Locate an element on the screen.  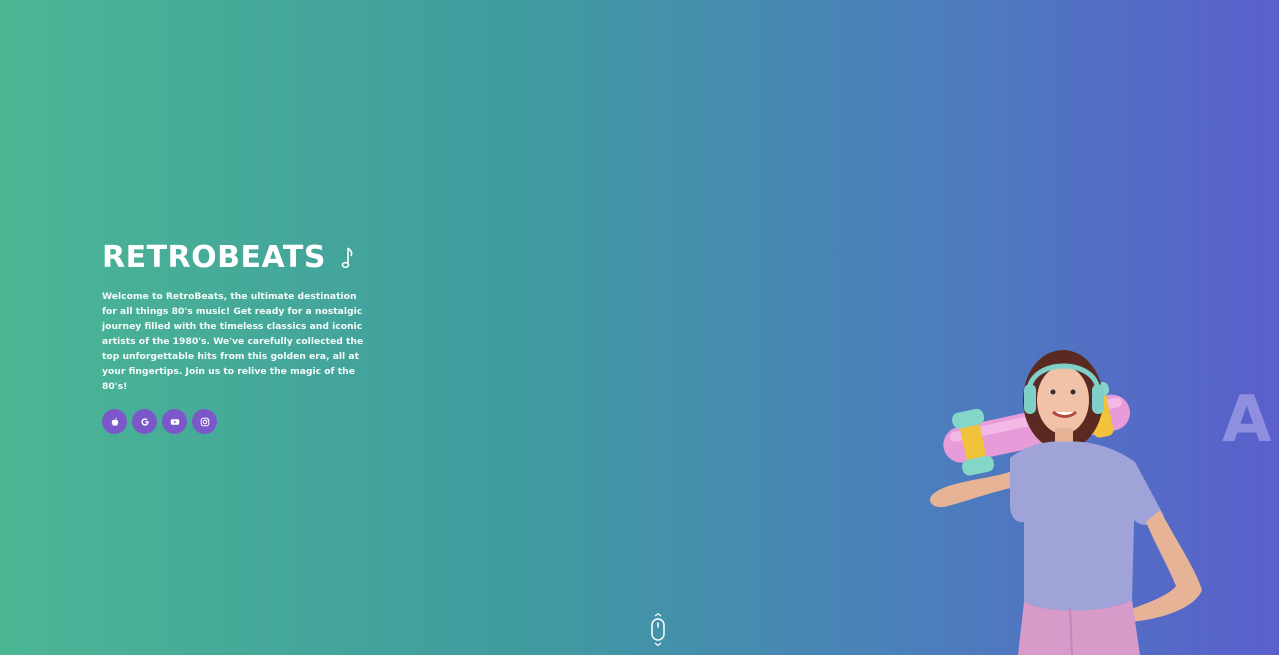
hero-model-image is located at coordinates (1070, 497).